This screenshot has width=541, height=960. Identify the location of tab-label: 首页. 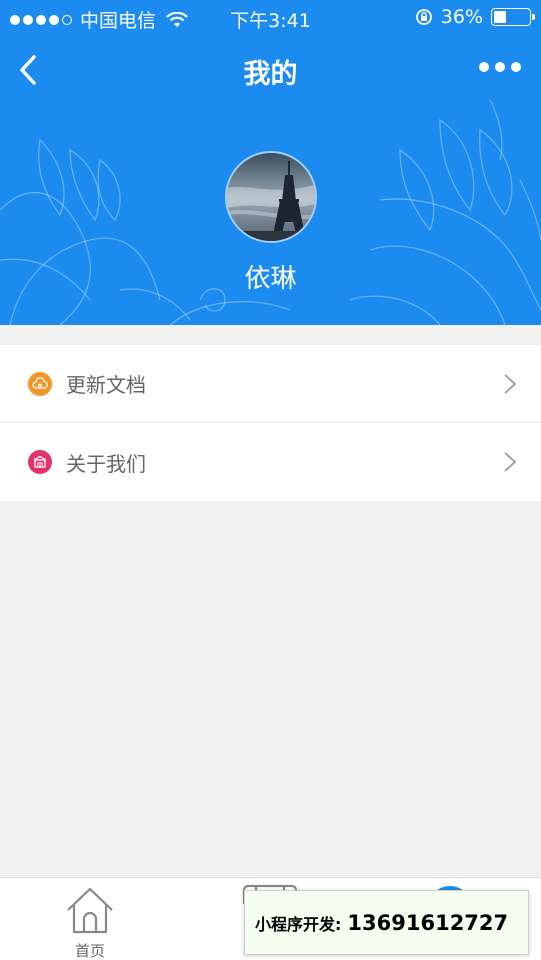
(89, 951).